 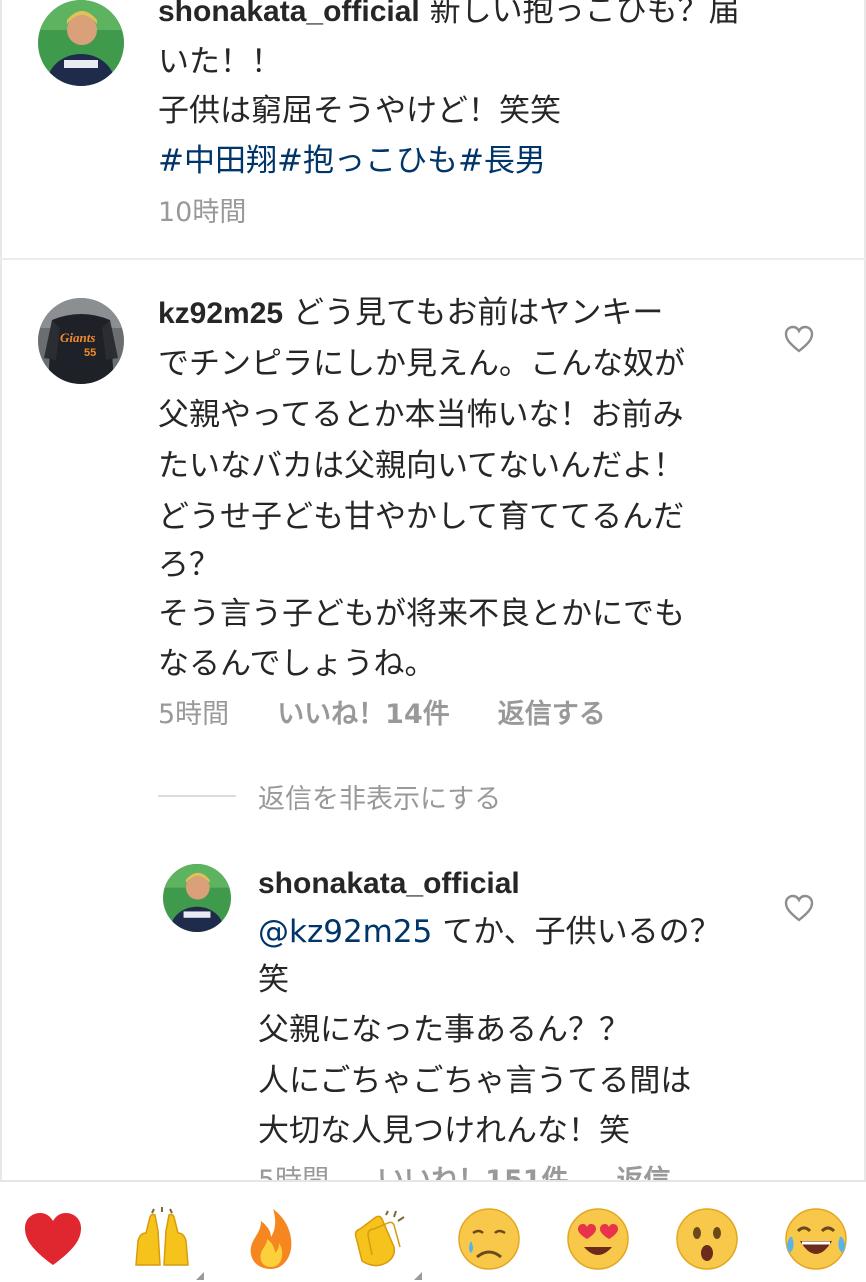 I want to click on commenter-avatar-image: Giants 55, so click(x=81, y=341).